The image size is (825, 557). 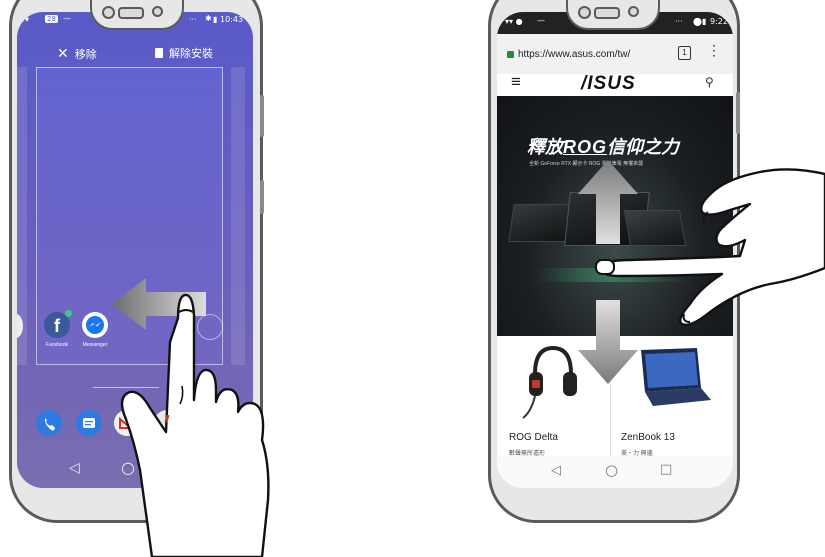 I want to click on phone-app-icon, so click(x=49, y=423).